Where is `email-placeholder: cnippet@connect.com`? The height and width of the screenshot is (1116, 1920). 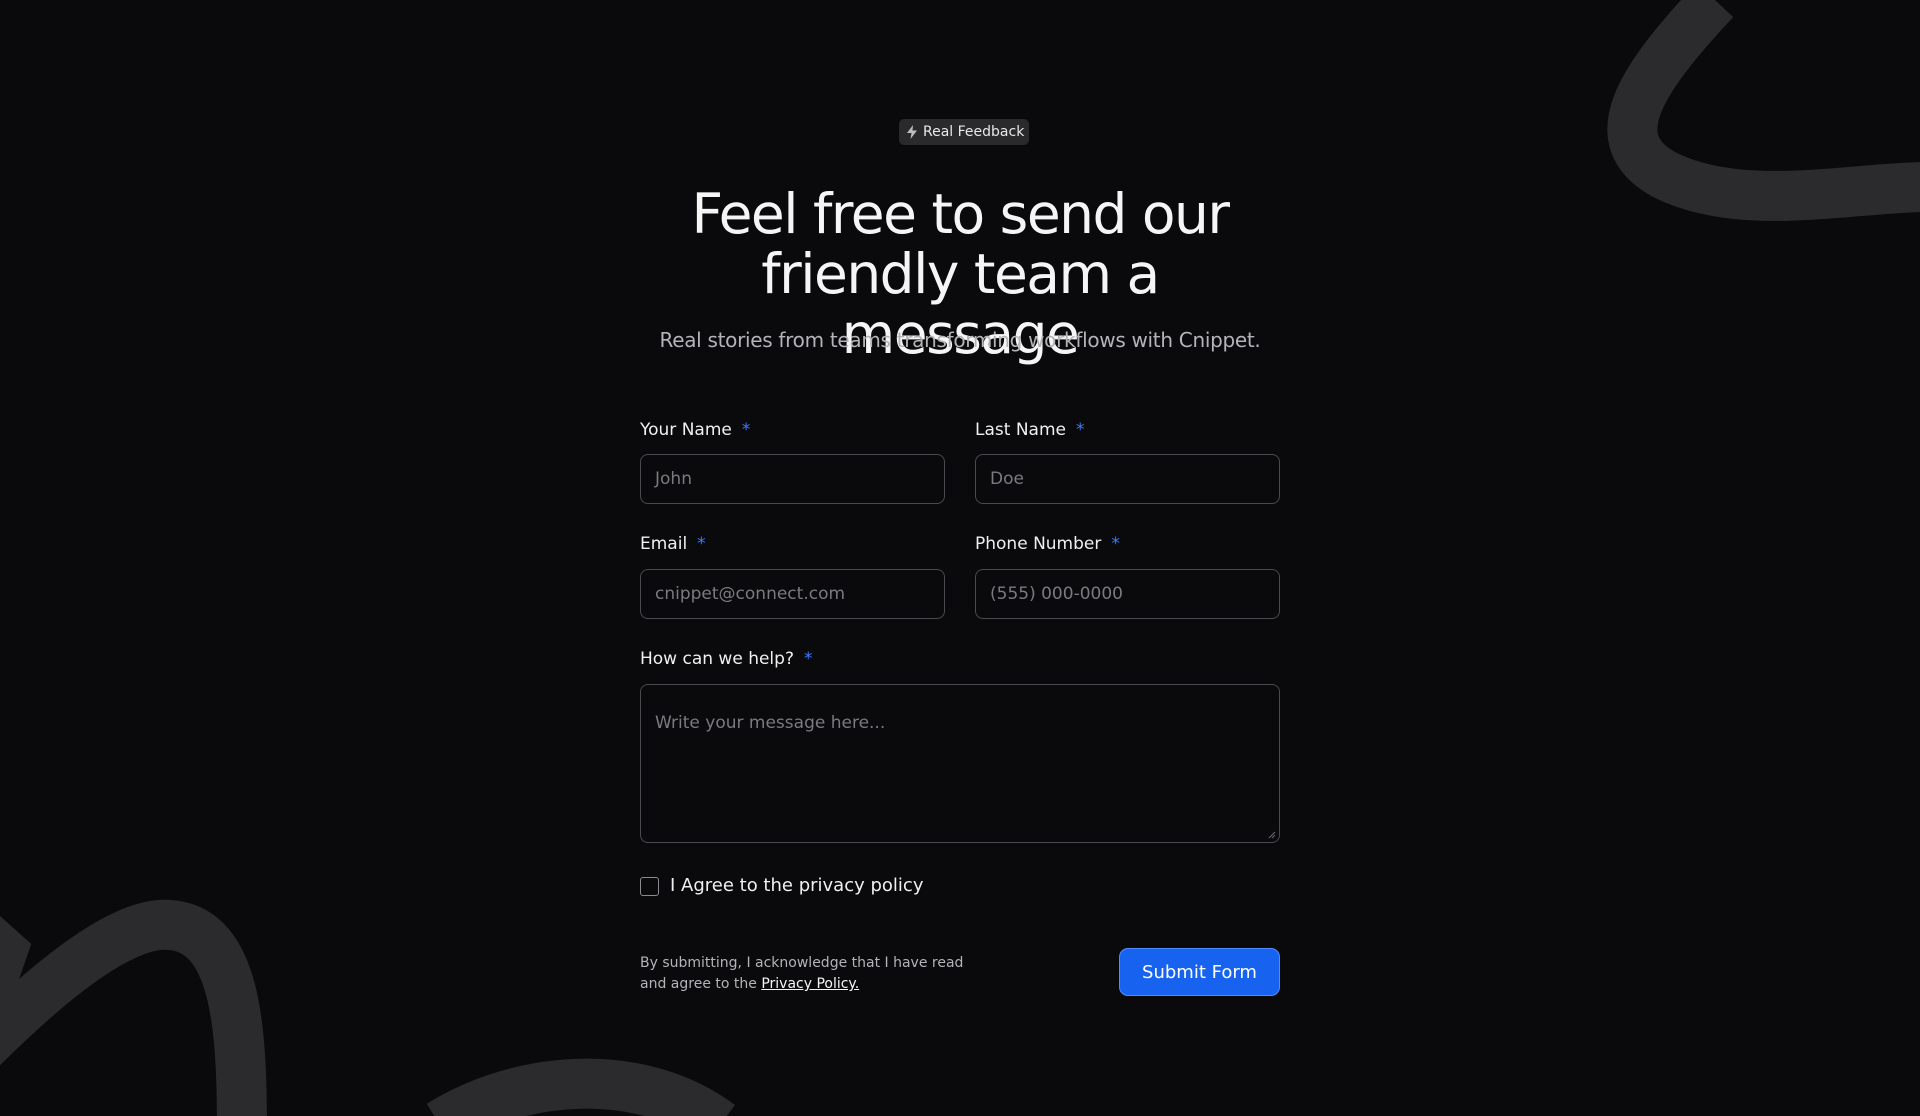
email-placeholder: cnippet@connect.com is located at coordinates (750, 594).